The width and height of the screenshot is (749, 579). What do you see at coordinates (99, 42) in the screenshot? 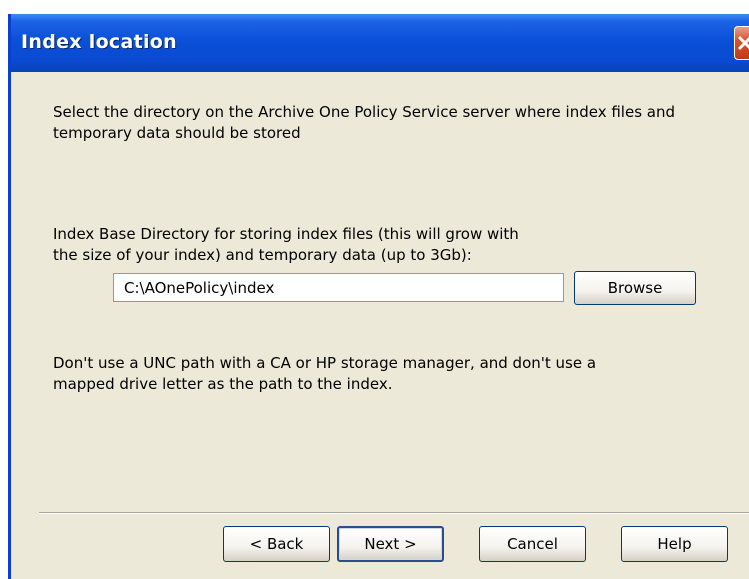
I see `window-title: Index location` at bounding box center [99, 42].